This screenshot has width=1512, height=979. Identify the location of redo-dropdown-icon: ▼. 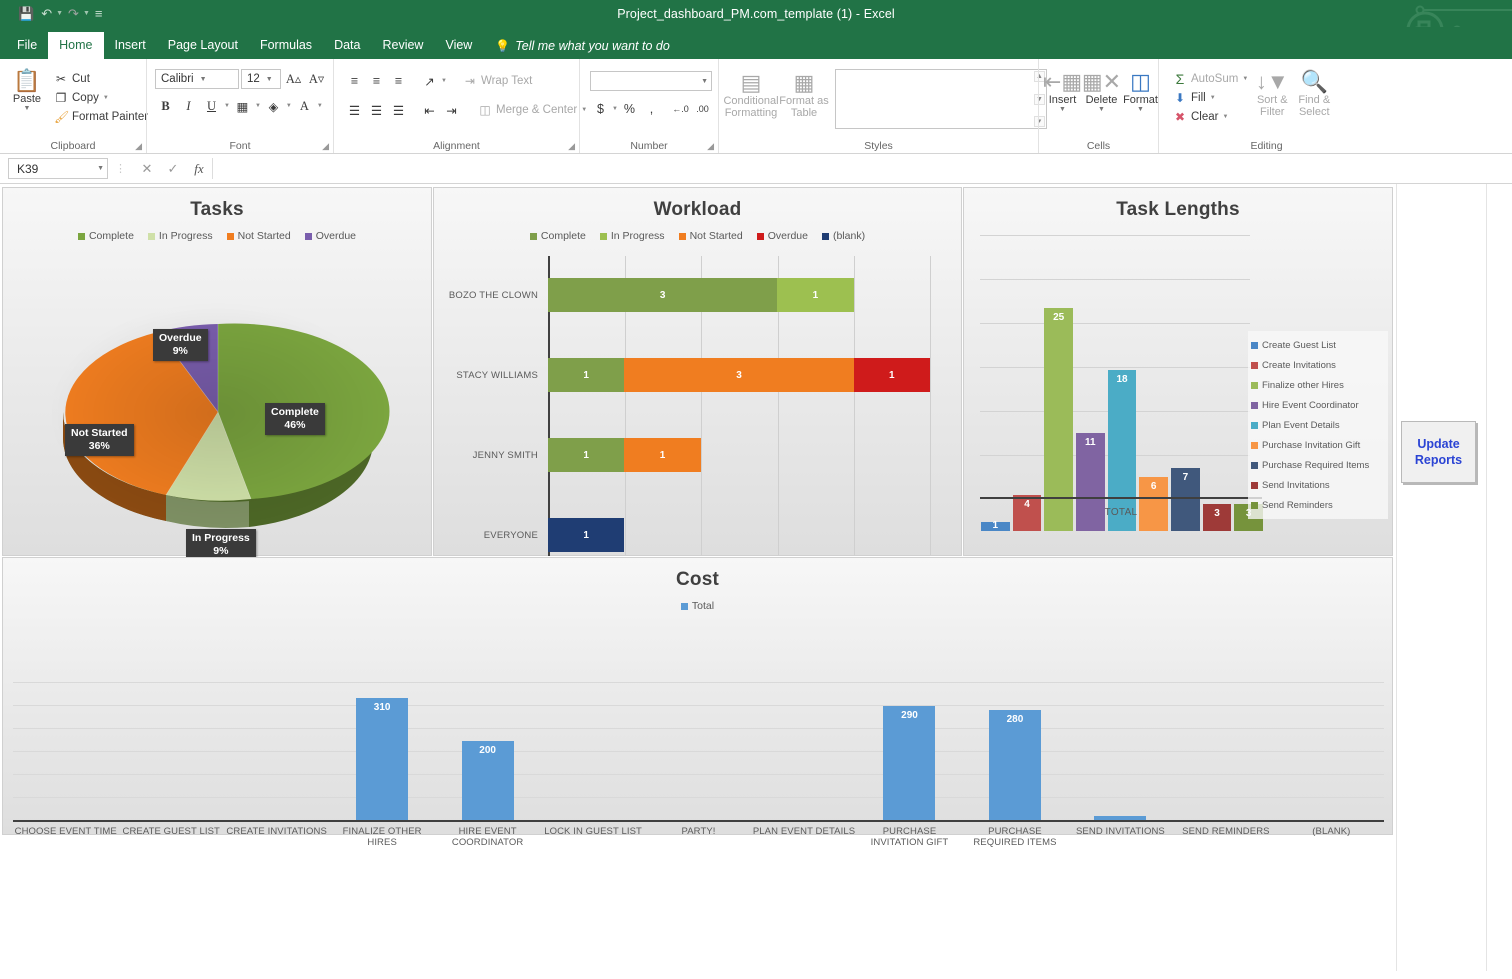
(86, 13).